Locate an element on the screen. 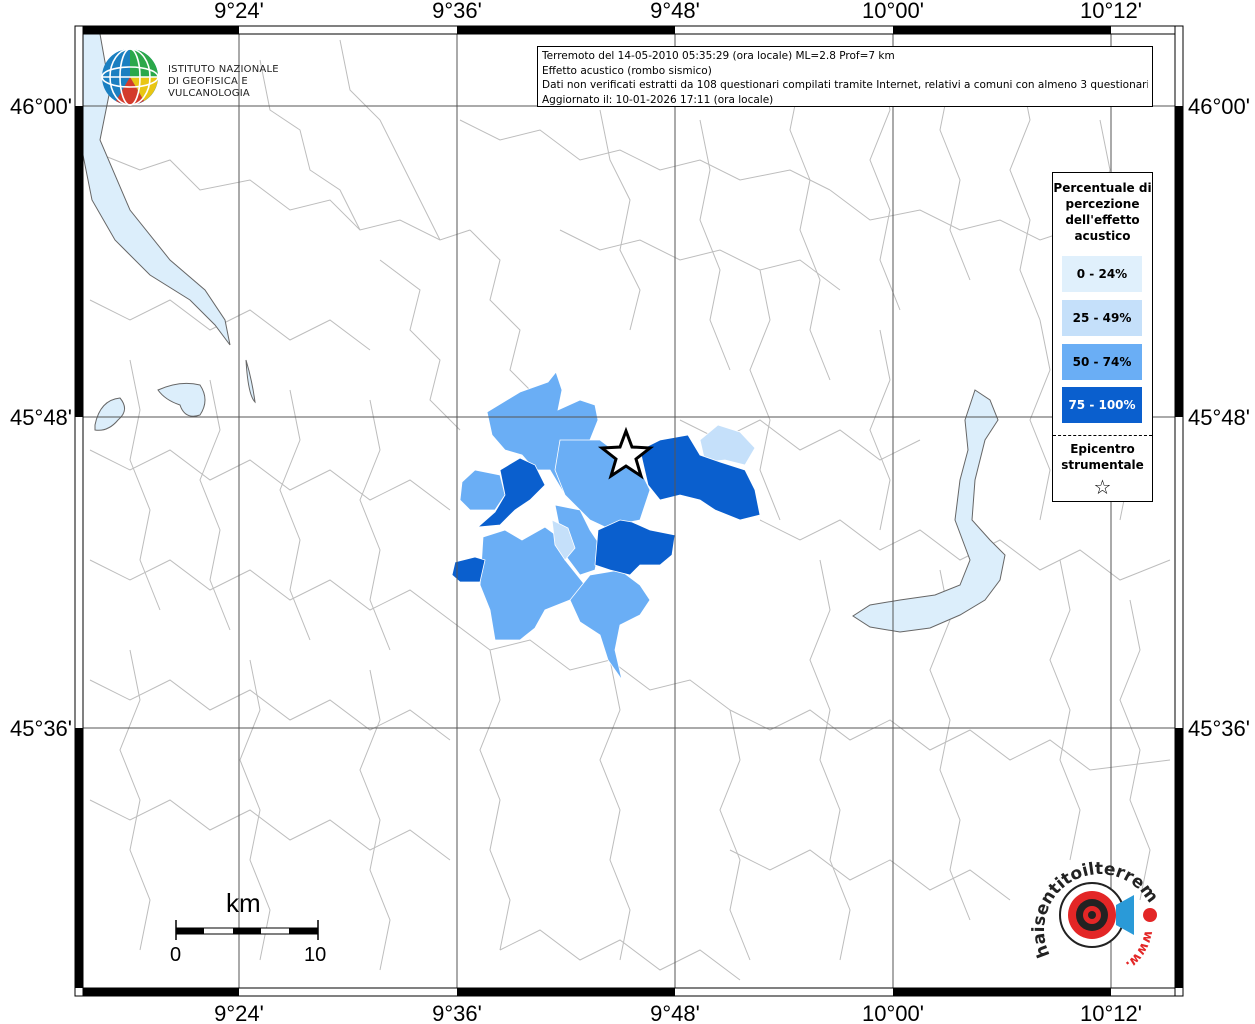 The width and height of the screenshot is (1255, 1024). brand-logo-icon: haisentitoilterremoto.it www. is located at coordinates (1093, 908).